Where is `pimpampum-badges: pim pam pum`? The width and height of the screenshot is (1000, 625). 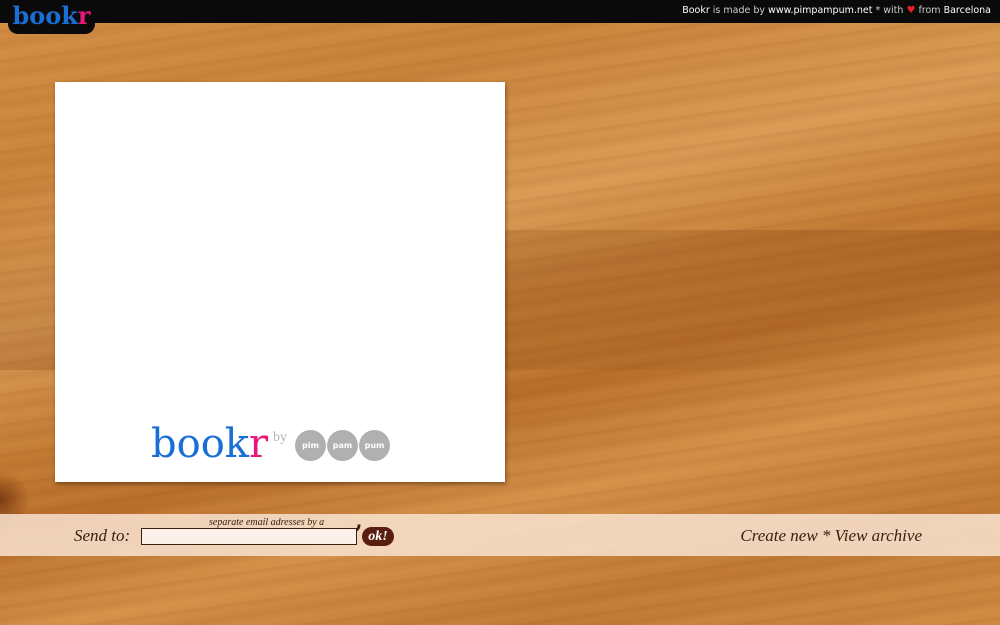 pimpampum-badges: pim pam pum is located at coordinates (342, 445).